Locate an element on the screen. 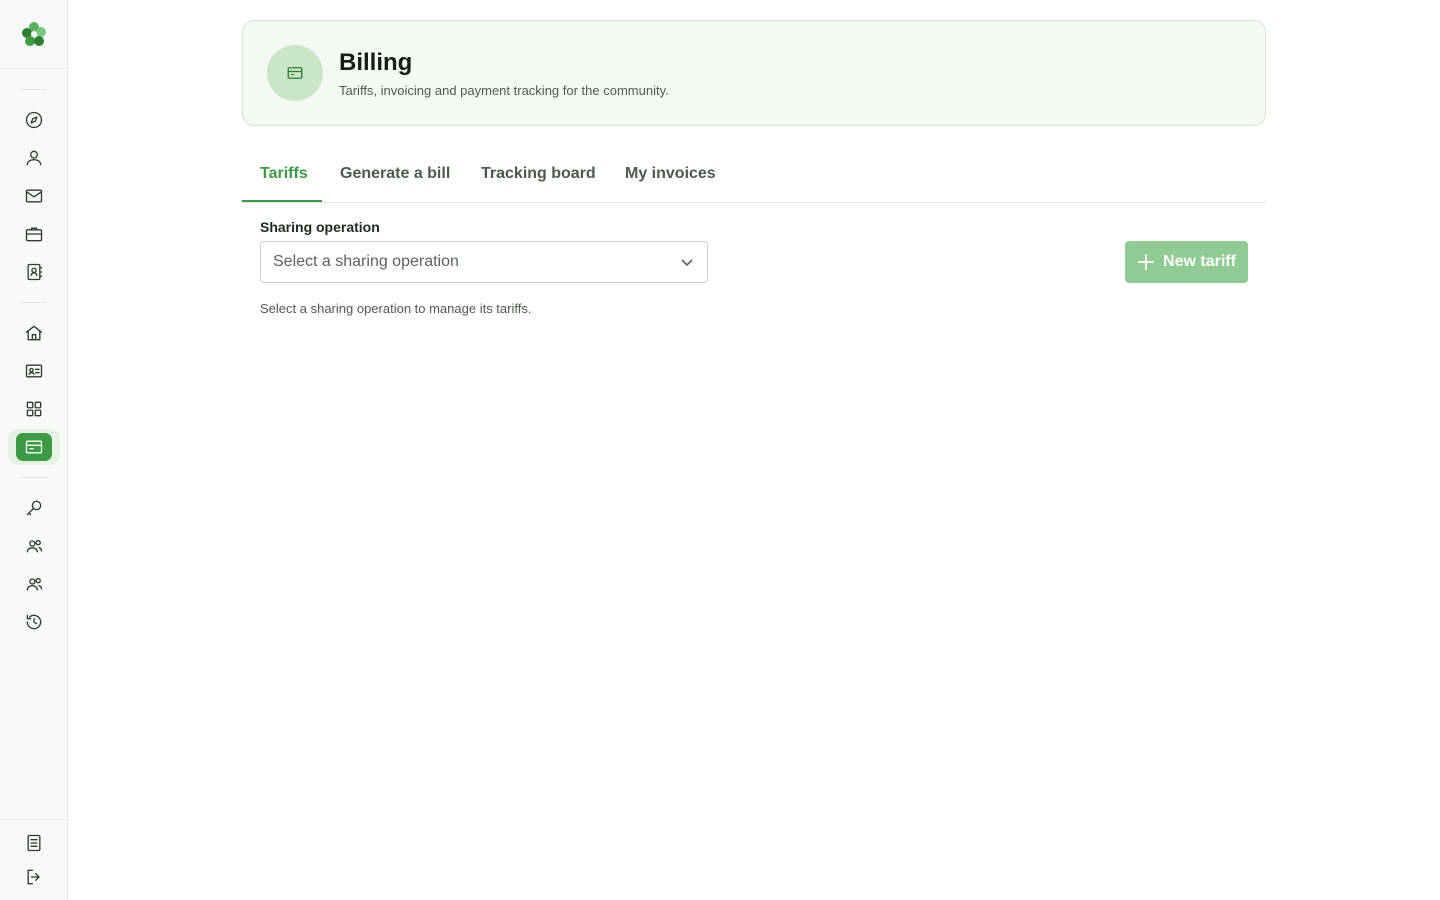 The width and height of the screenshot is (1440, 900). sidebar-item-messages is located at coordinates (34, 196).